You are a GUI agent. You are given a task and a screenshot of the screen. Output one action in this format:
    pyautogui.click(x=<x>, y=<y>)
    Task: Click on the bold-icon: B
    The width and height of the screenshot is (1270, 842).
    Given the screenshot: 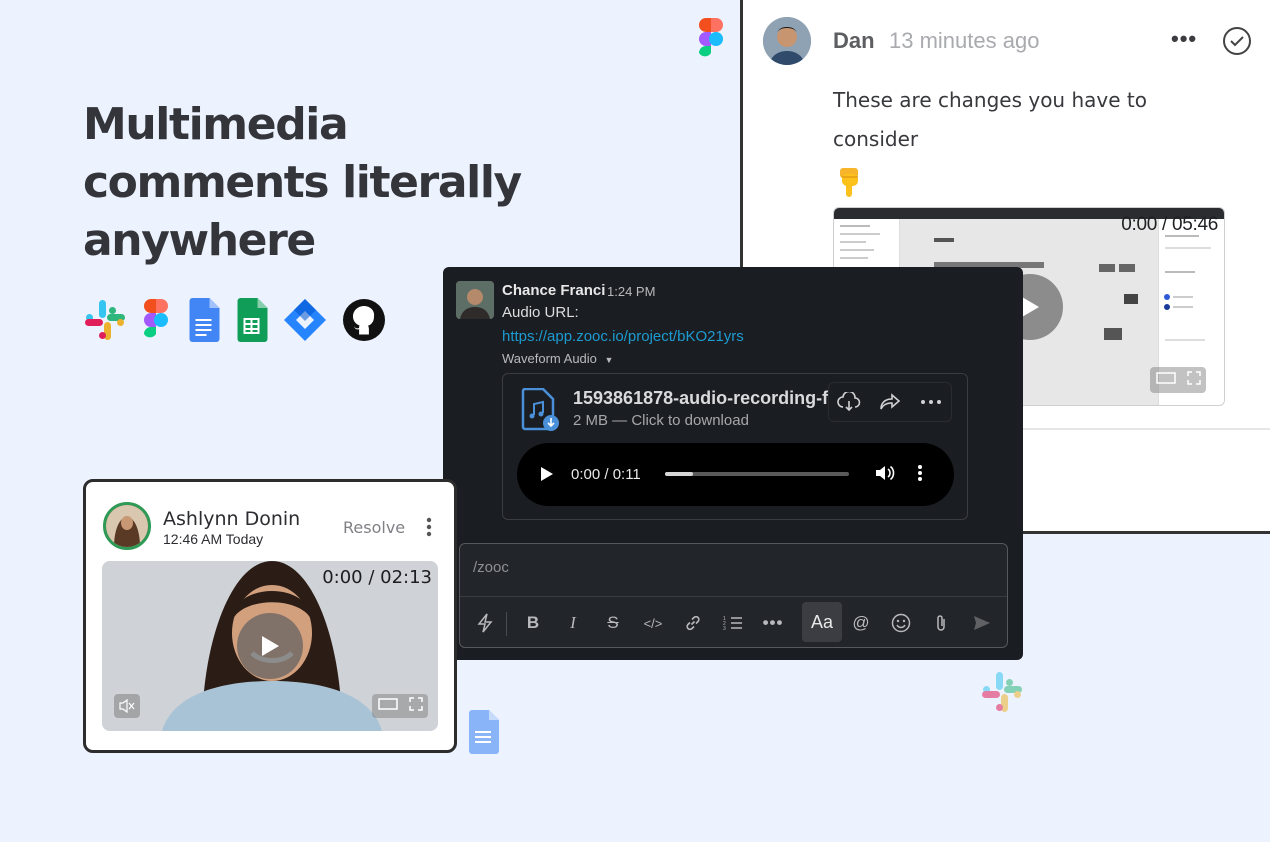 What is the action you would take?
    pyautogui.click(x=533, y=623)
    